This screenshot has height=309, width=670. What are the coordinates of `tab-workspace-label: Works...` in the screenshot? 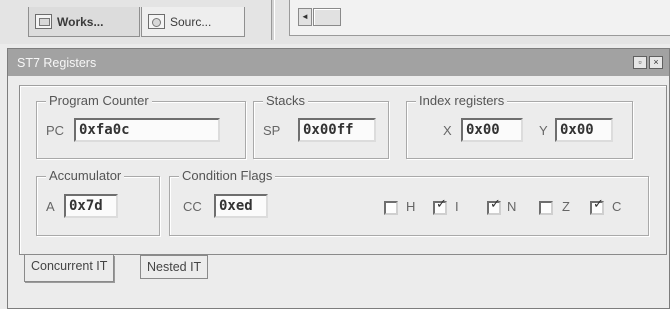 It's located at (80, 21).